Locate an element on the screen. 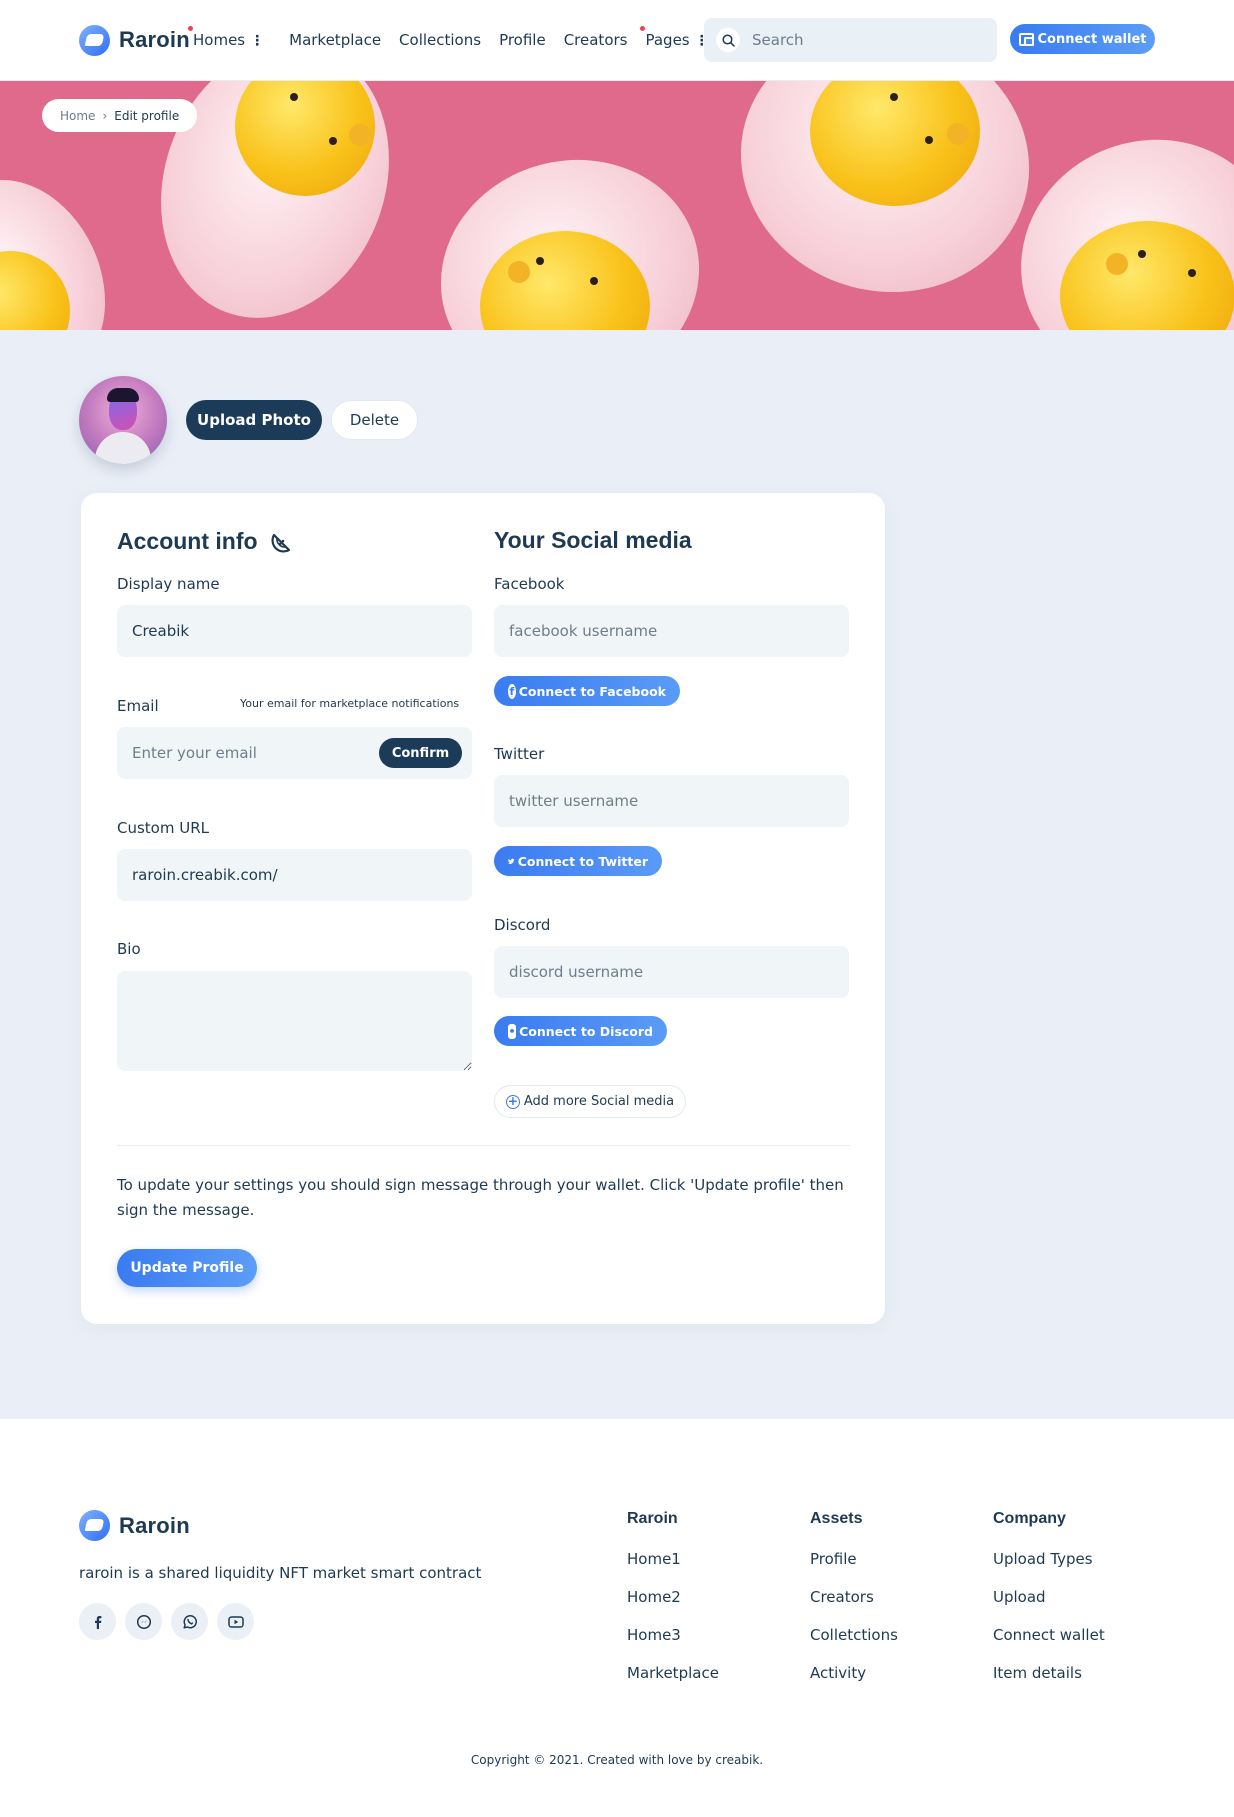  footer-link-home1: Home1 is located at coordinates (673, 1569).